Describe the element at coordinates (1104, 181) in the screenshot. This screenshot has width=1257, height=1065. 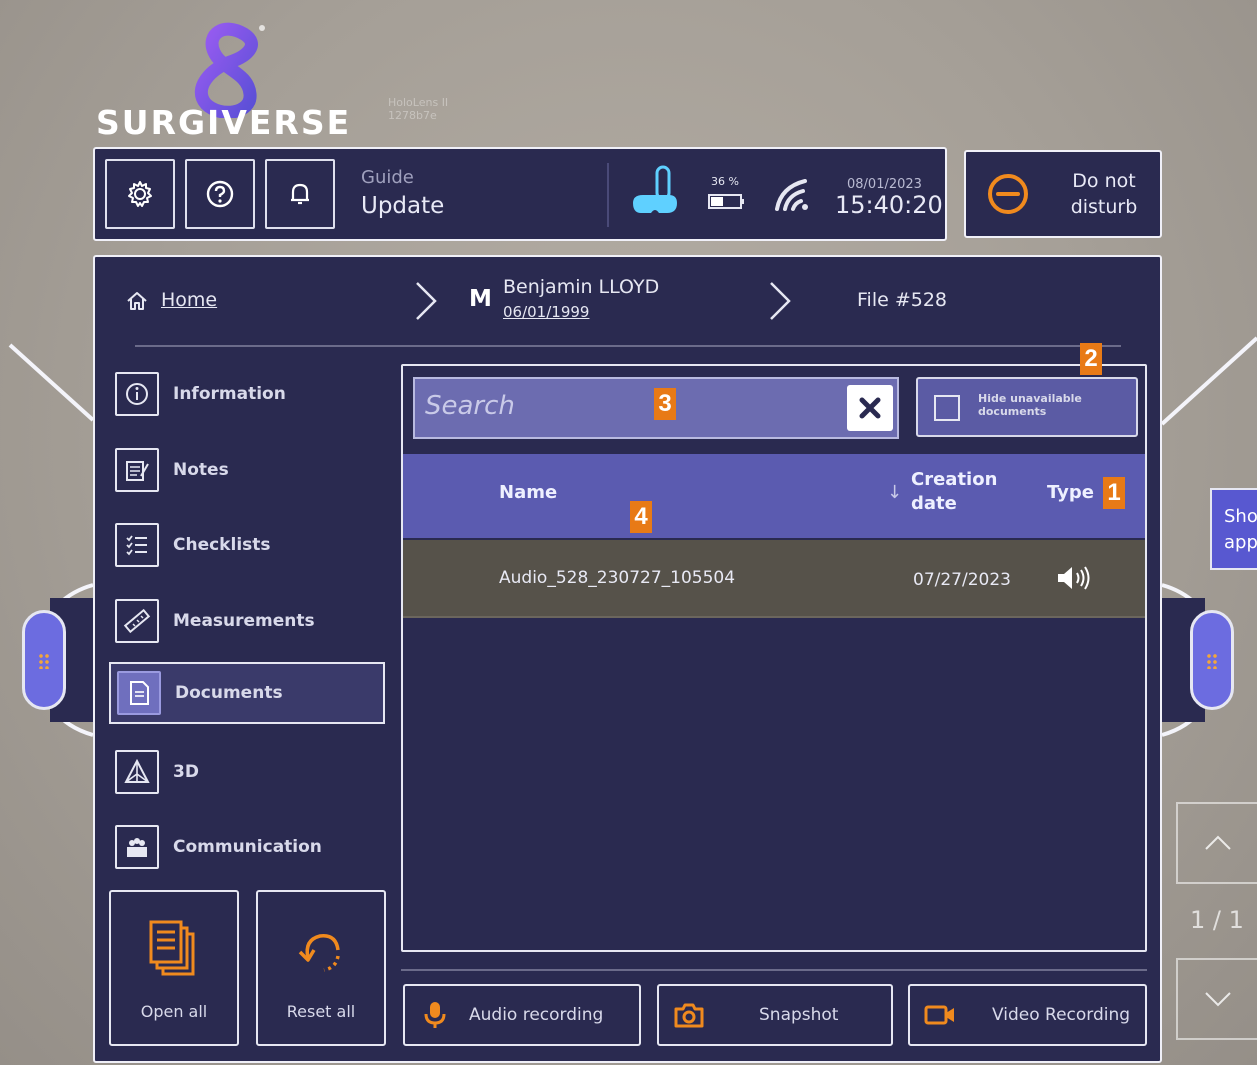
I see `dnd-label-line1: Do not` at that location.